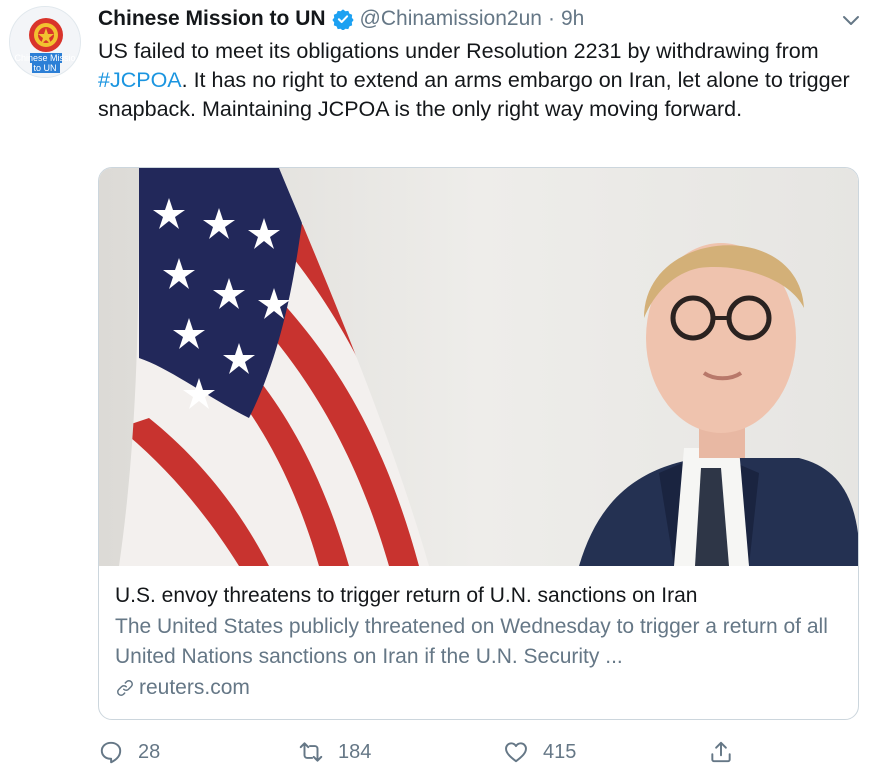 The height and width of the screenshot is (777, 883). Describe the element at coordinates (483, 752) in the screenshot. I see `tweet-actions: 28 184 415` at that location.